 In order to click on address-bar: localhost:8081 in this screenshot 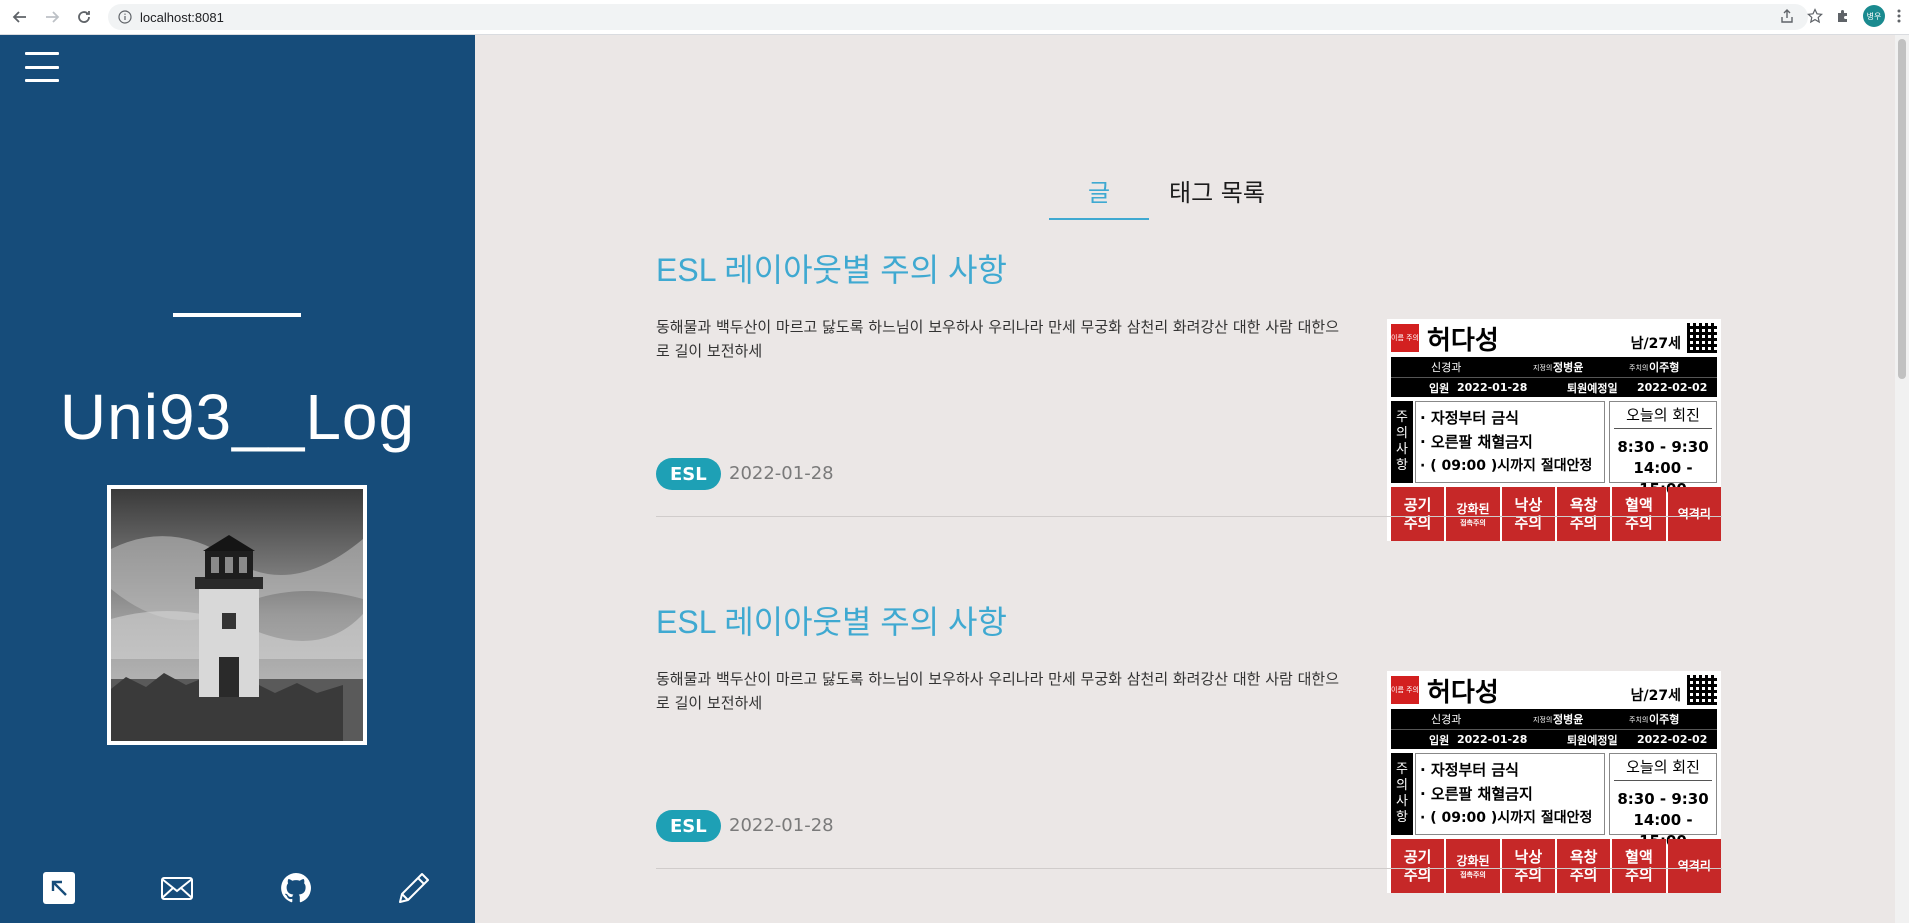, I will do `click(958, 17)`.